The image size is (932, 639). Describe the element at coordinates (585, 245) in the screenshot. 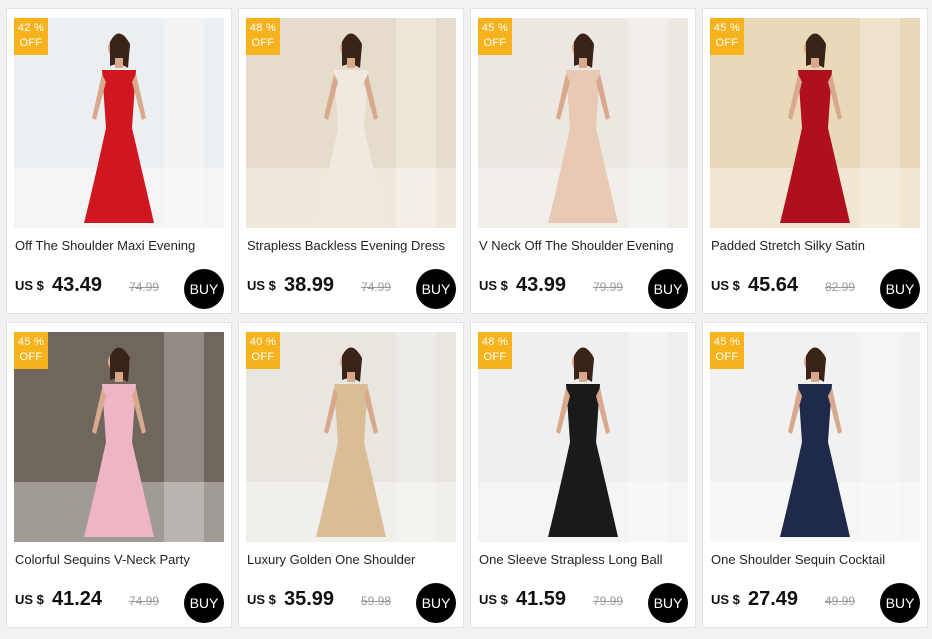

I see `product-title: V Neck Off The Shoulder Evening` at that location.